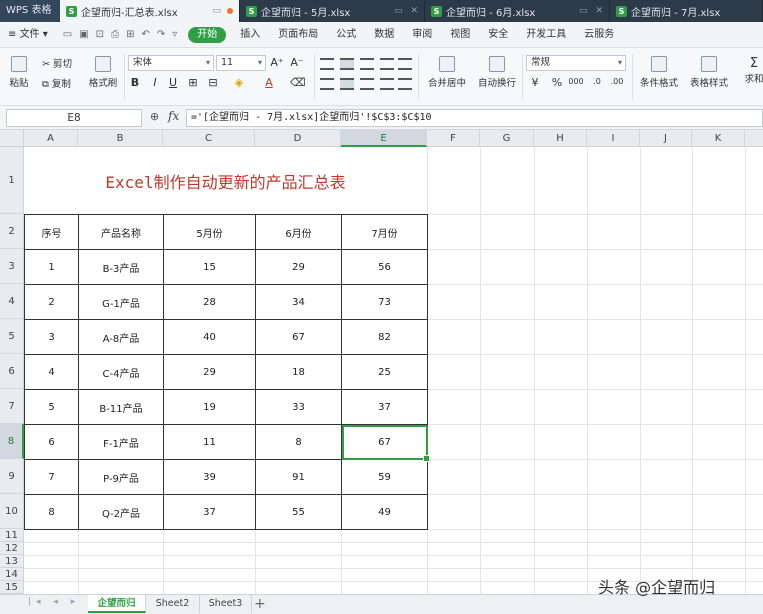 The height and width of the screenshot is (614, 763). Describe the element at coordinates (51, 138) in the screenshot. I see `column-header-a: A` at that location.